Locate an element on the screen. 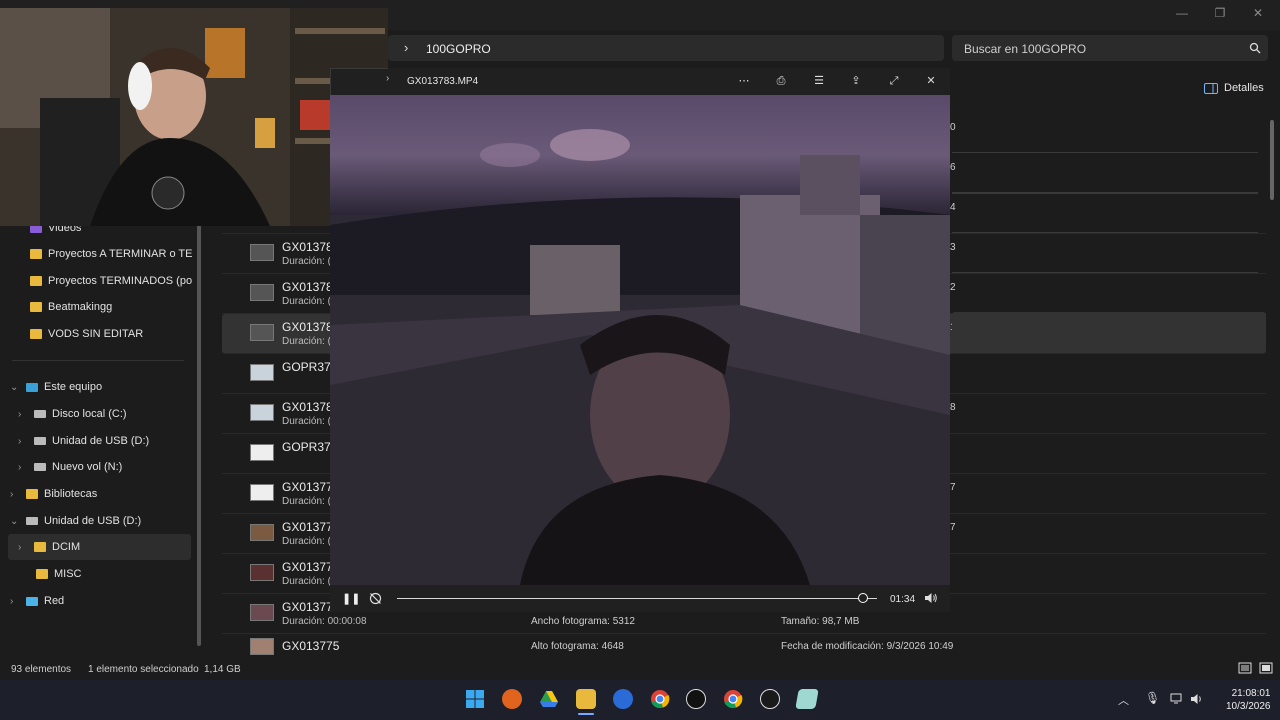 This screenshot has height=720, width=1280. google-drive-icon is located at coordinates (549, 699).